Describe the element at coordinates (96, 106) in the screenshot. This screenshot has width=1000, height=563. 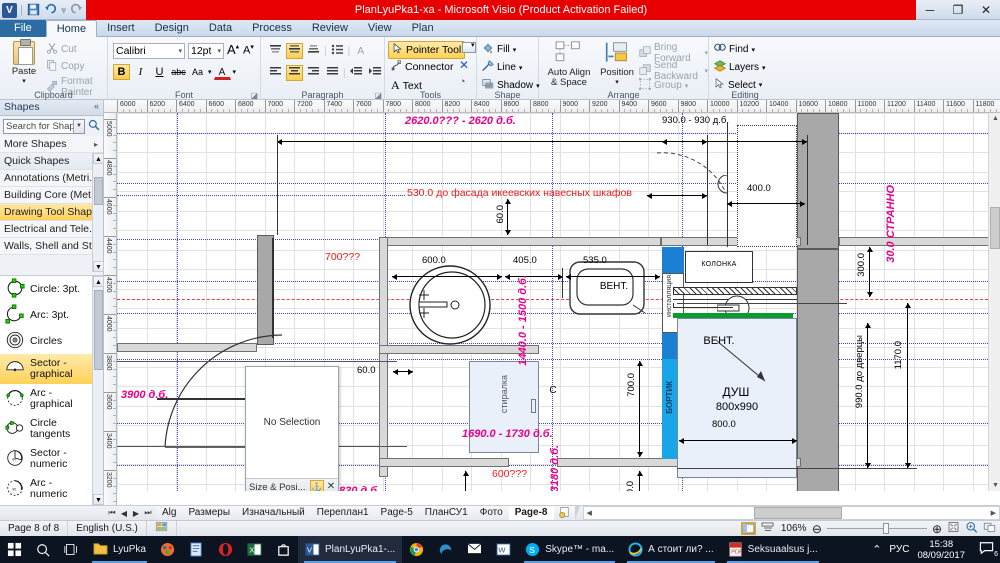
I see `collapse-pane-icon: «` at that location.